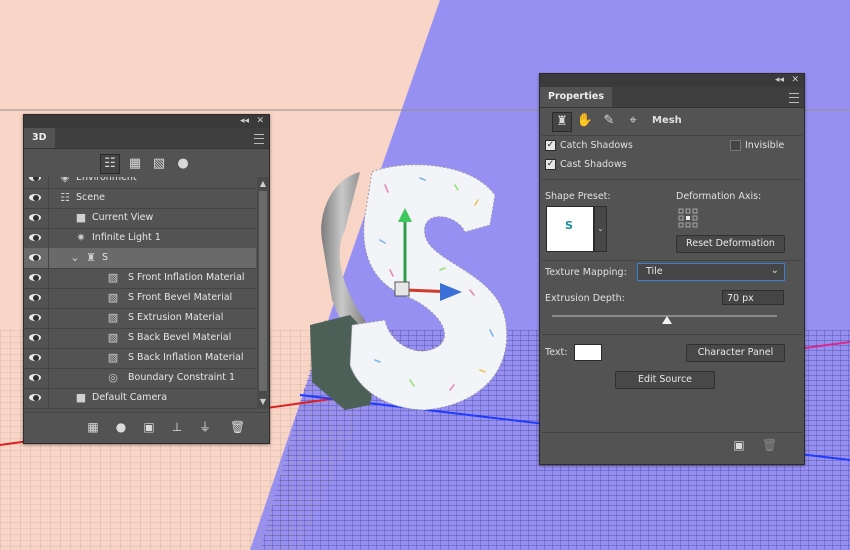 This screenshot has height=550, width=850. Describe the element at coordinates (666, 320) in the screenshot. I see `extrusion-slider-thumb` at that location.